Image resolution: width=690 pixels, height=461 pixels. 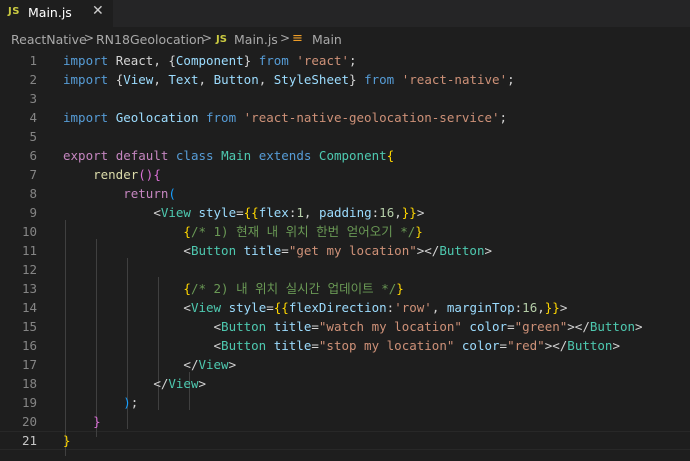 I want to click on breadcrumb-item-reactnative: ReactNative, so click(x=49, y=39).